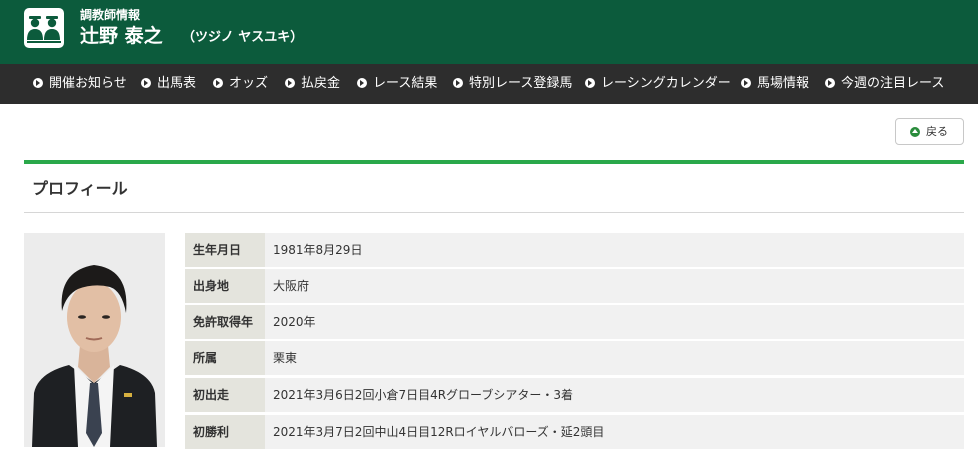 The image size is (978, 468). Describe the element at coordinates (94, 340) in the screenshot. I see `trainer-photo` at that location.